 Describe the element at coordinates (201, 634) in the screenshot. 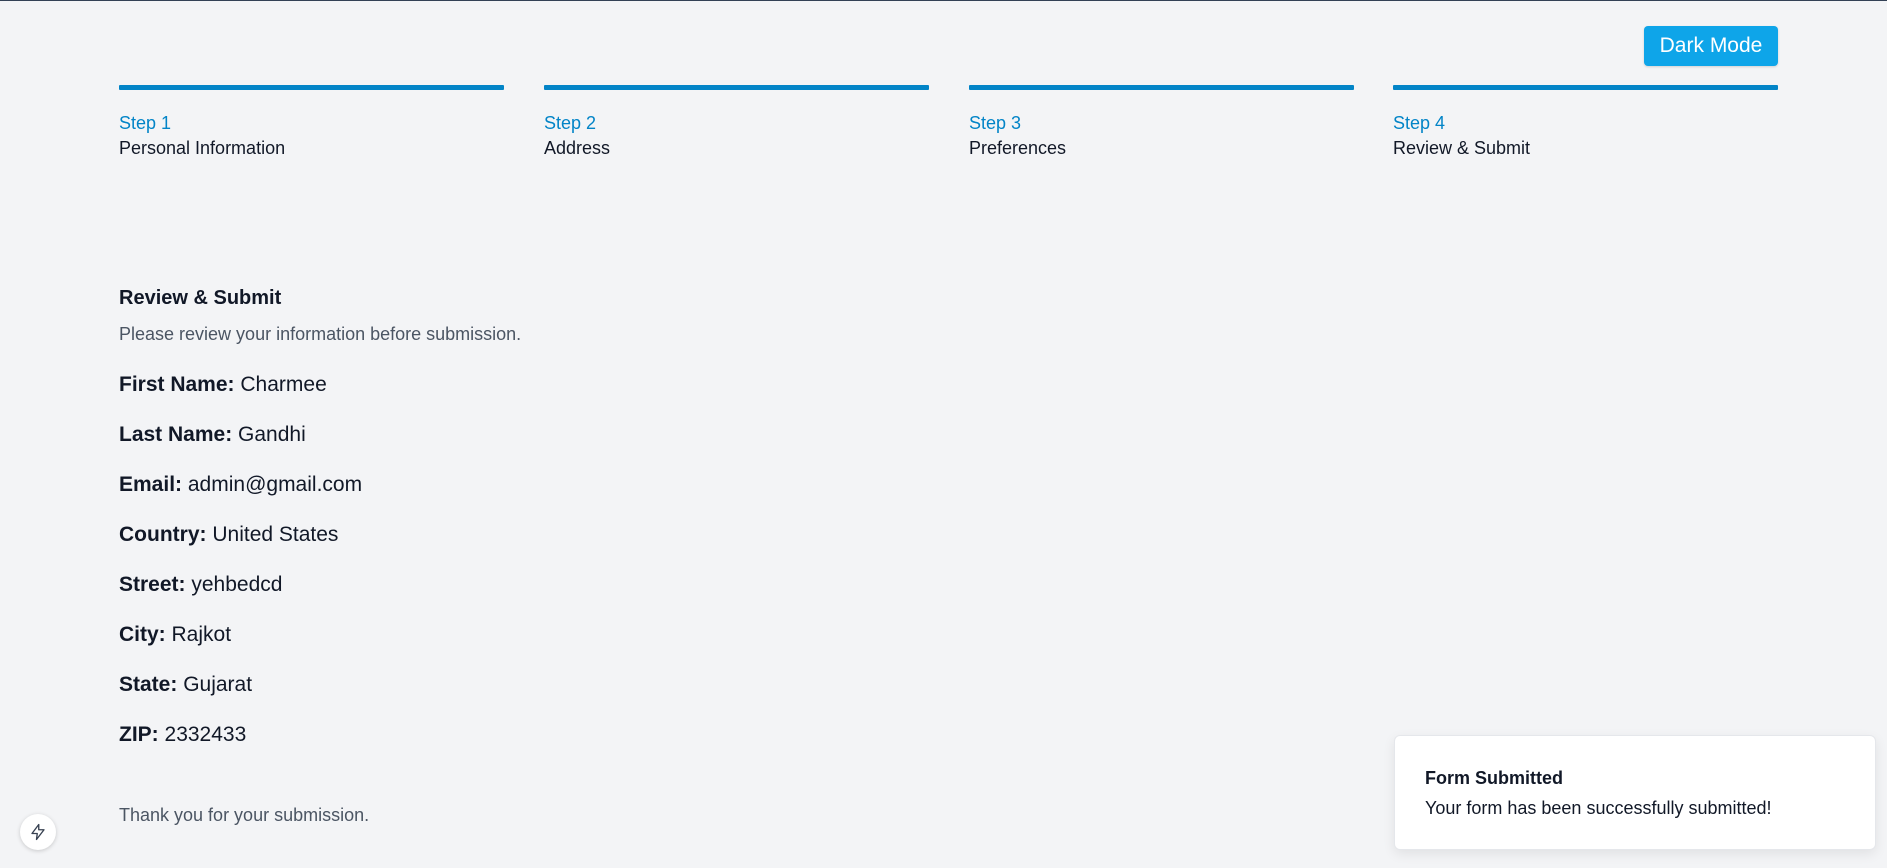

I see `field-value: Rajkot` at that location.